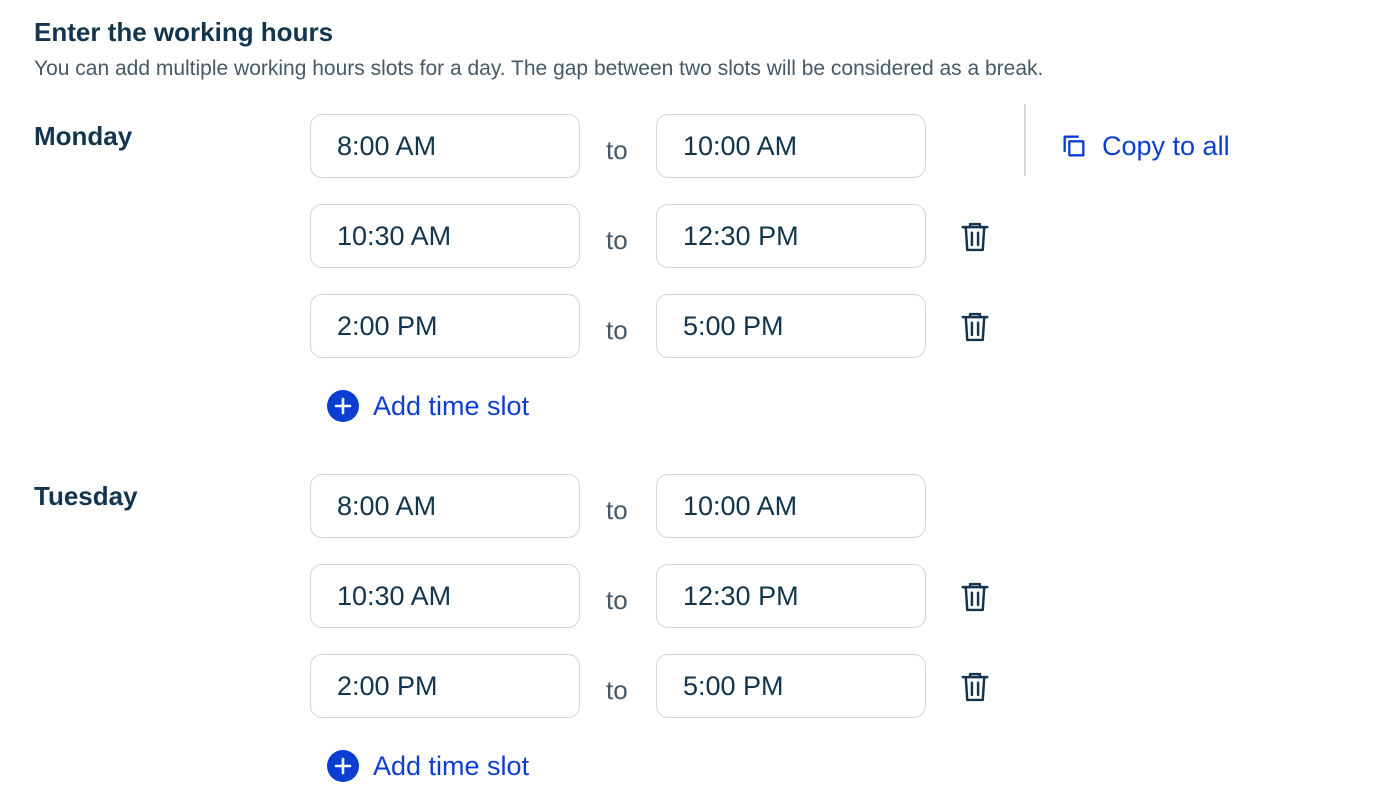 Image resolution: width=1378 pixels, height=792 pixels. What do you see at coordinates (1074, 146) in the screenshot?
I see `copy-icon` at bounding box center [1074, 146].